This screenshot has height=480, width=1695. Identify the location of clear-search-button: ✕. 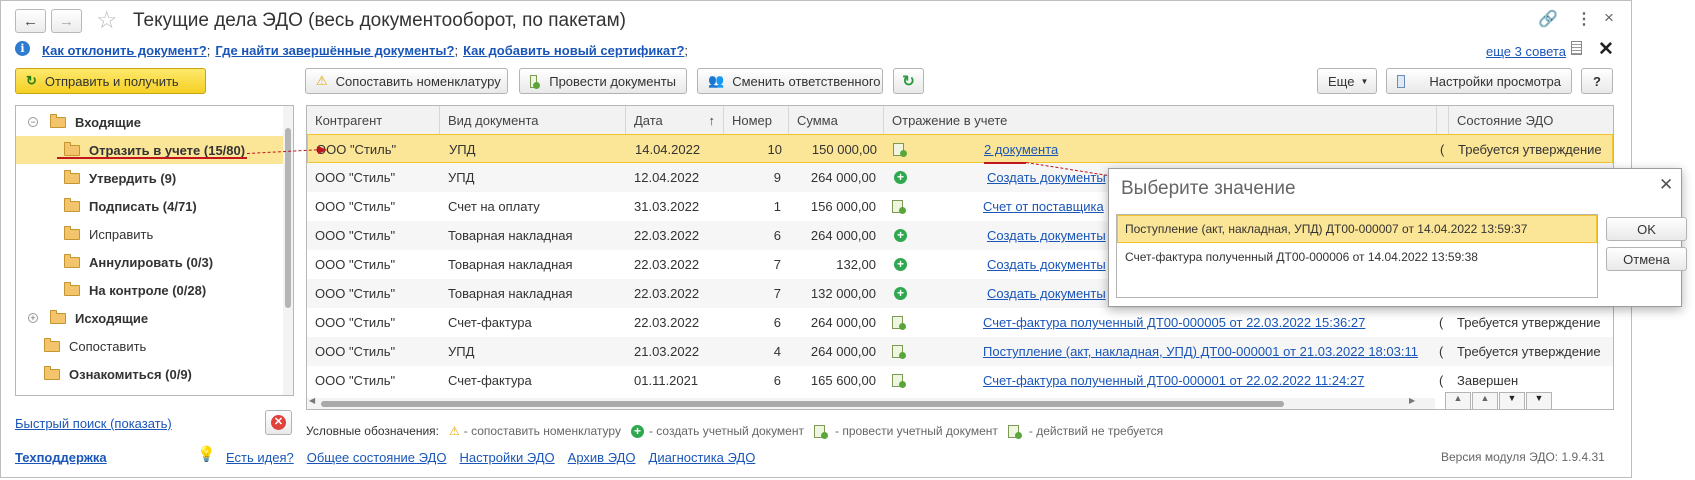
(278, 422).